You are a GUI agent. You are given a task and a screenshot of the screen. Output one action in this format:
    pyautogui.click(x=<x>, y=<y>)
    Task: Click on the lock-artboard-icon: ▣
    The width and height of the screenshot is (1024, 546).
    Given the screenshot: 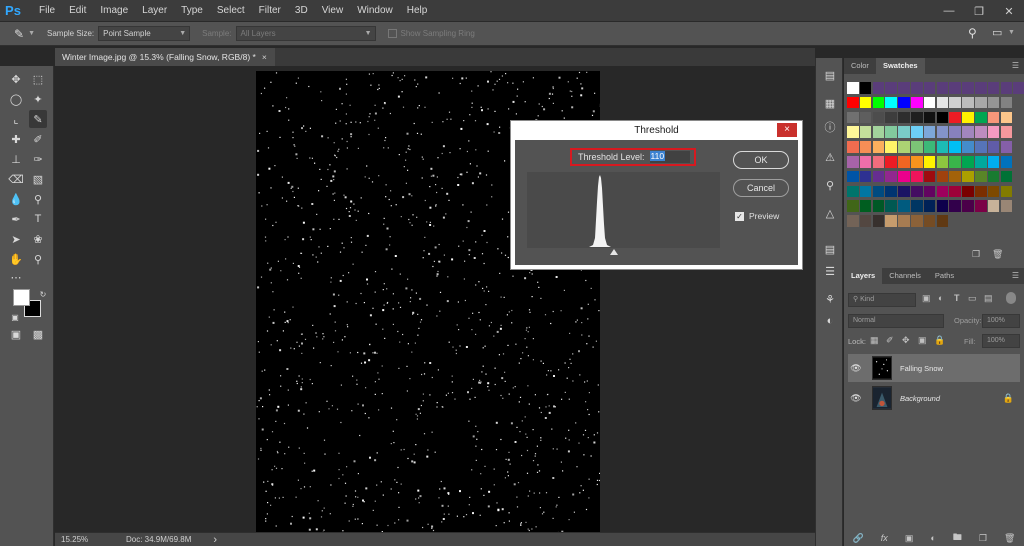 What is the action you would take?
    pyautogui.click(x=922, y=340)
    